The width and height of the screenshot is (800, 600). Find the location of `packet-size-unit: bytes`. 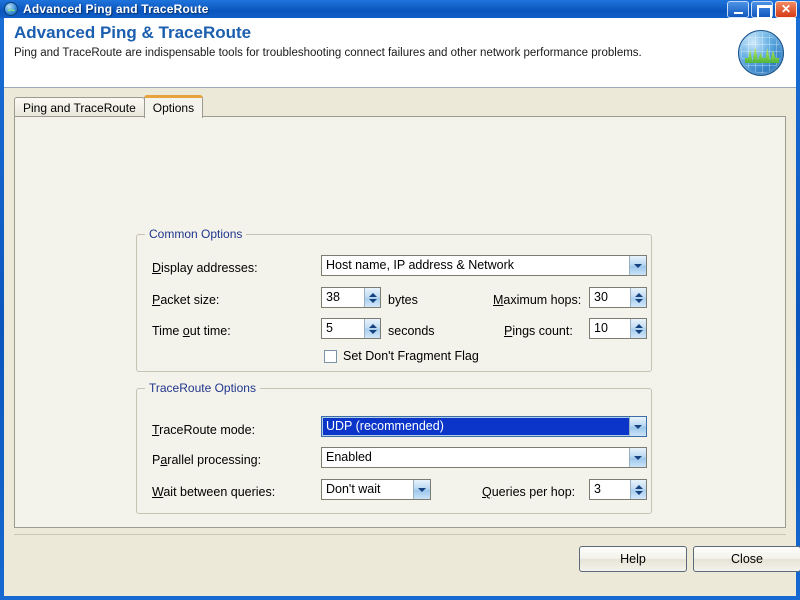

packet-size-unit: bytes is located at coordinates (403, 300).